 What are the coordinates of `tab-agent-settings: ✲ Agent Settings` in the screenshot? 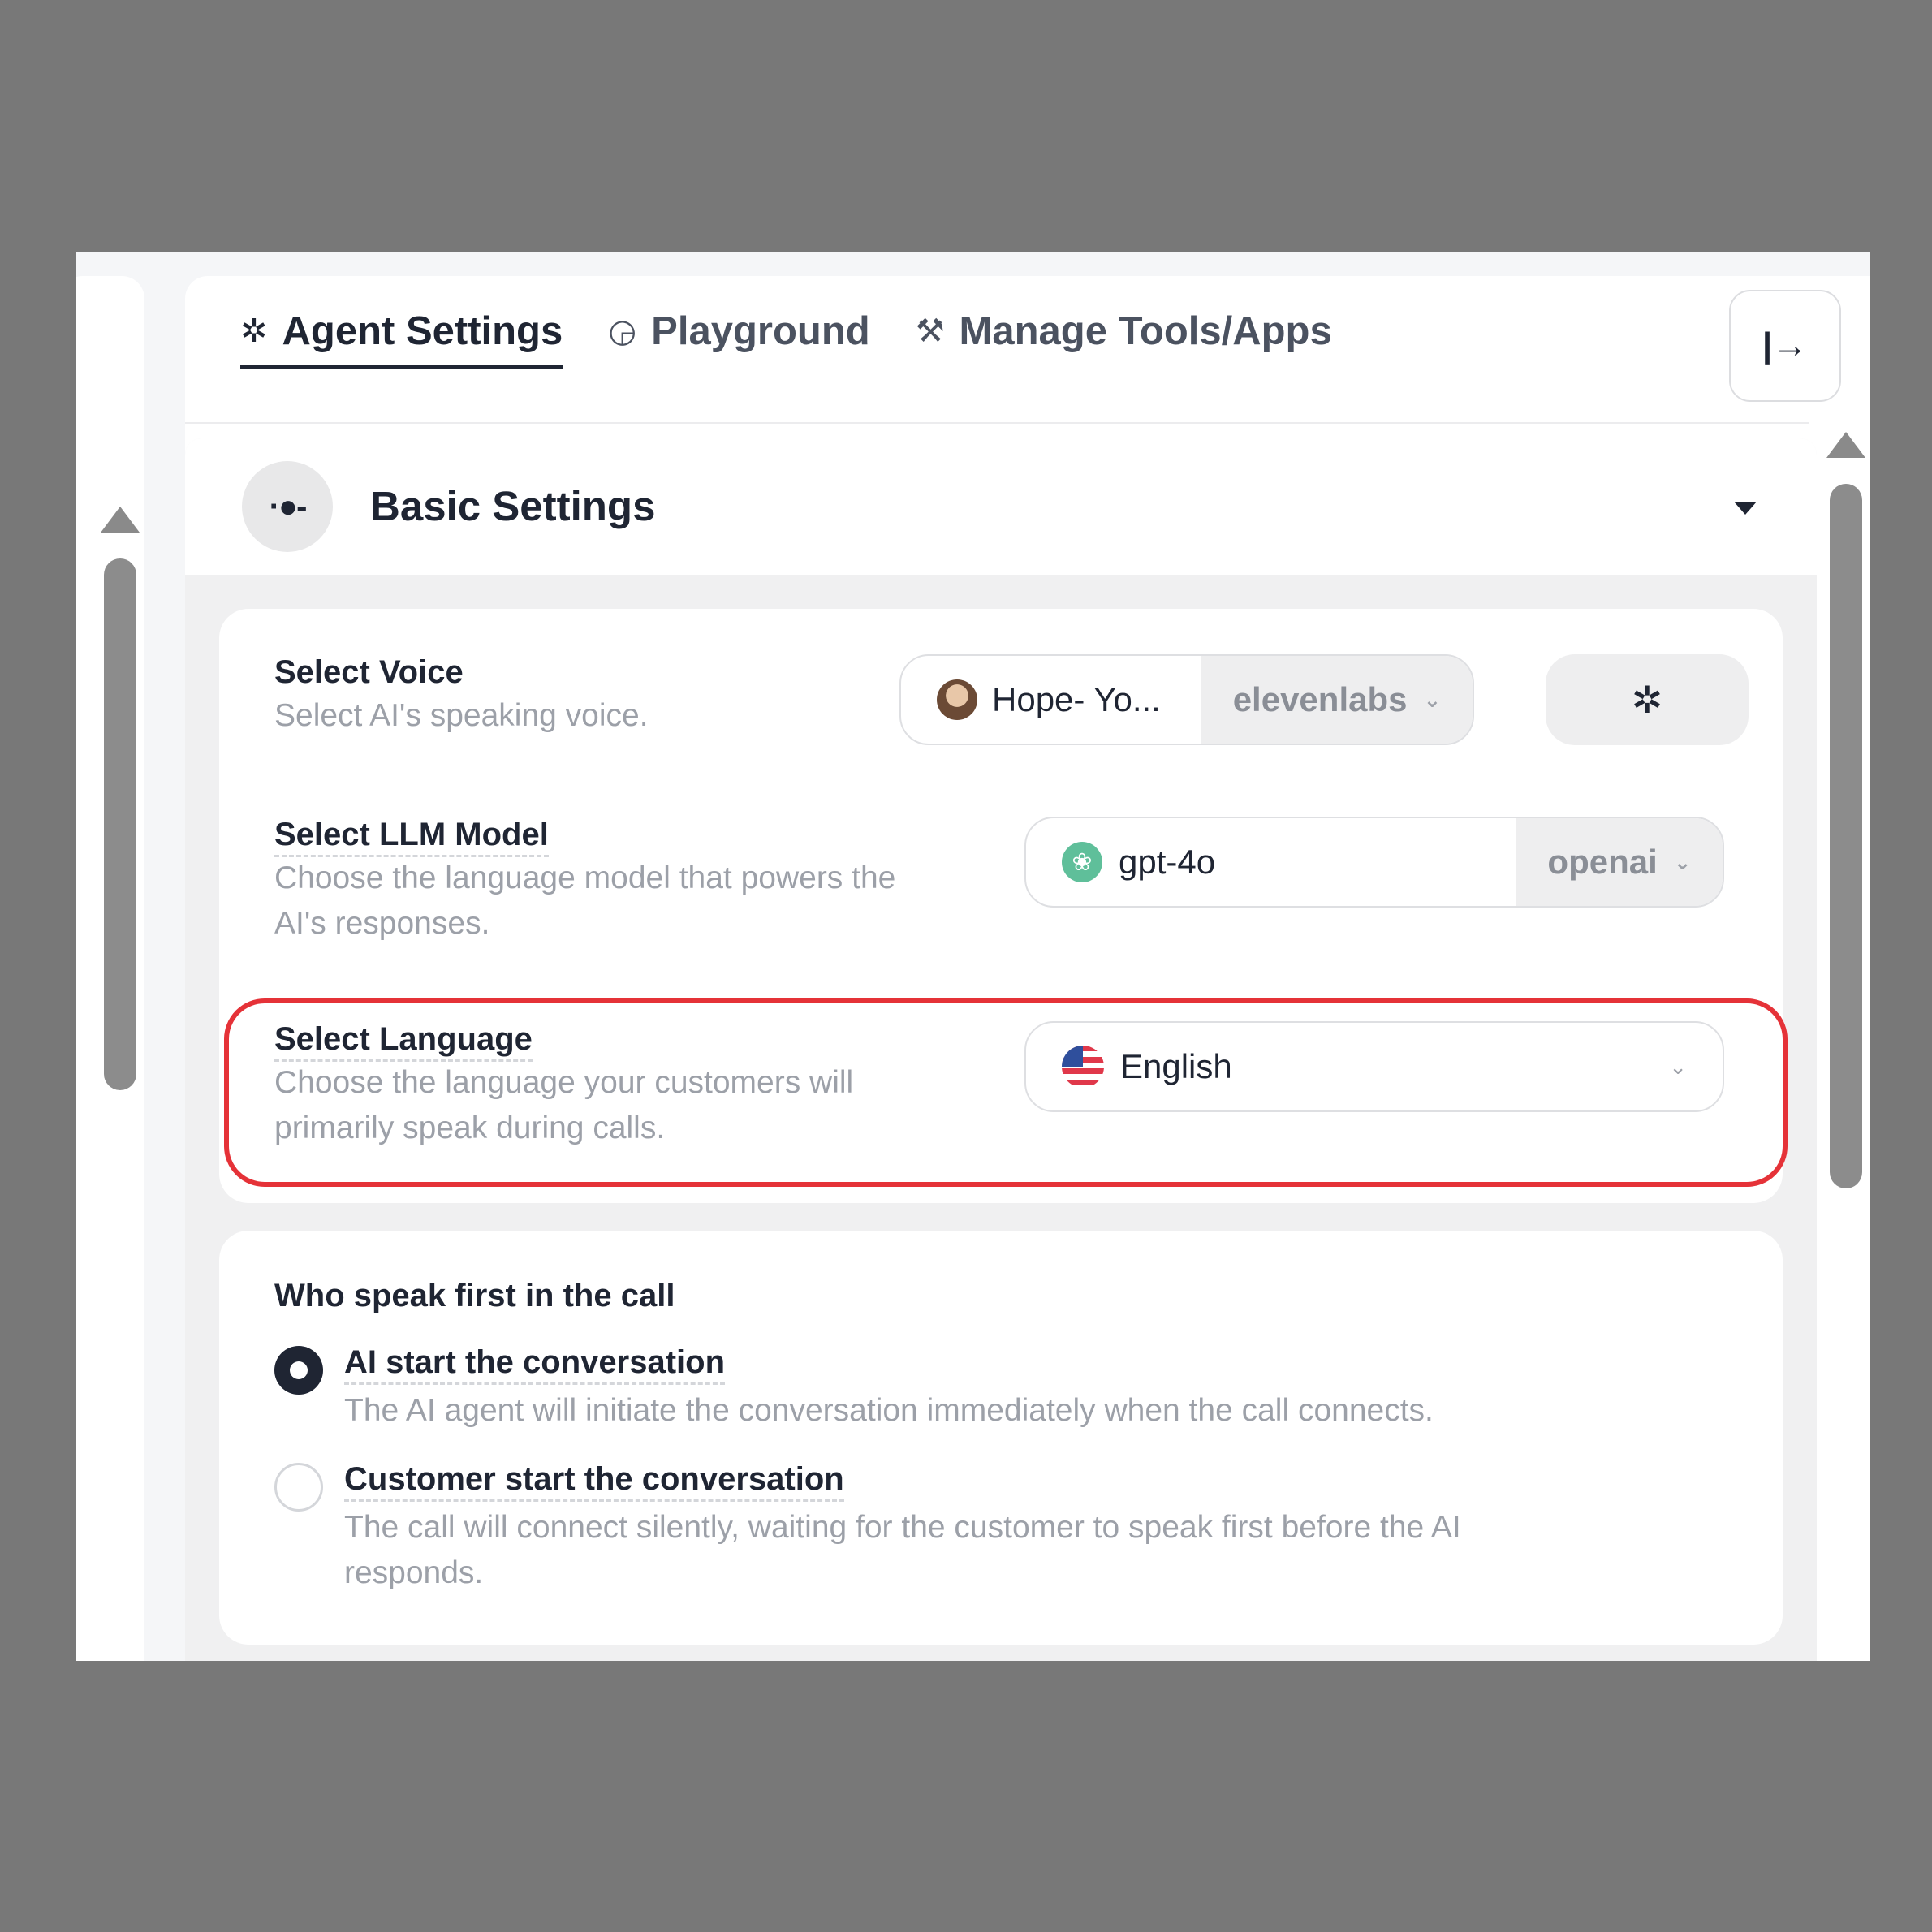 It's located at (401, 338).